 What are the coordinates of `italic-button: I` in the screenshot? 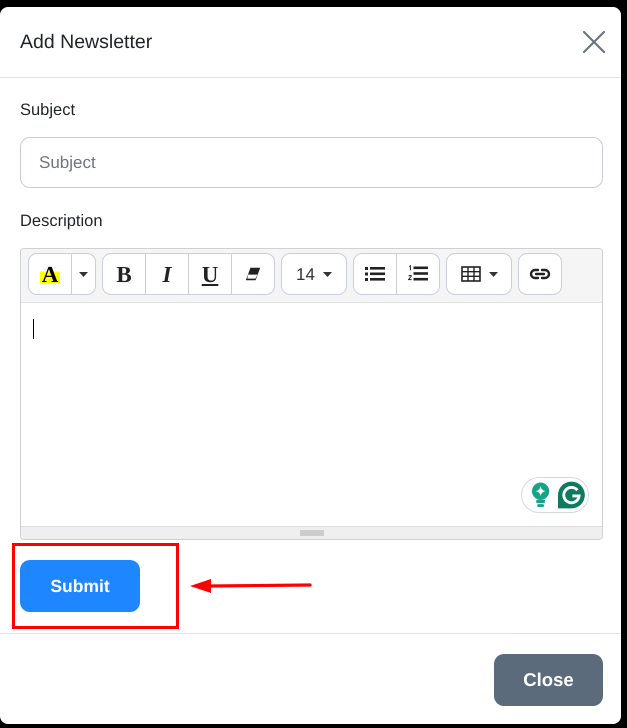 It's located at (167, 274).